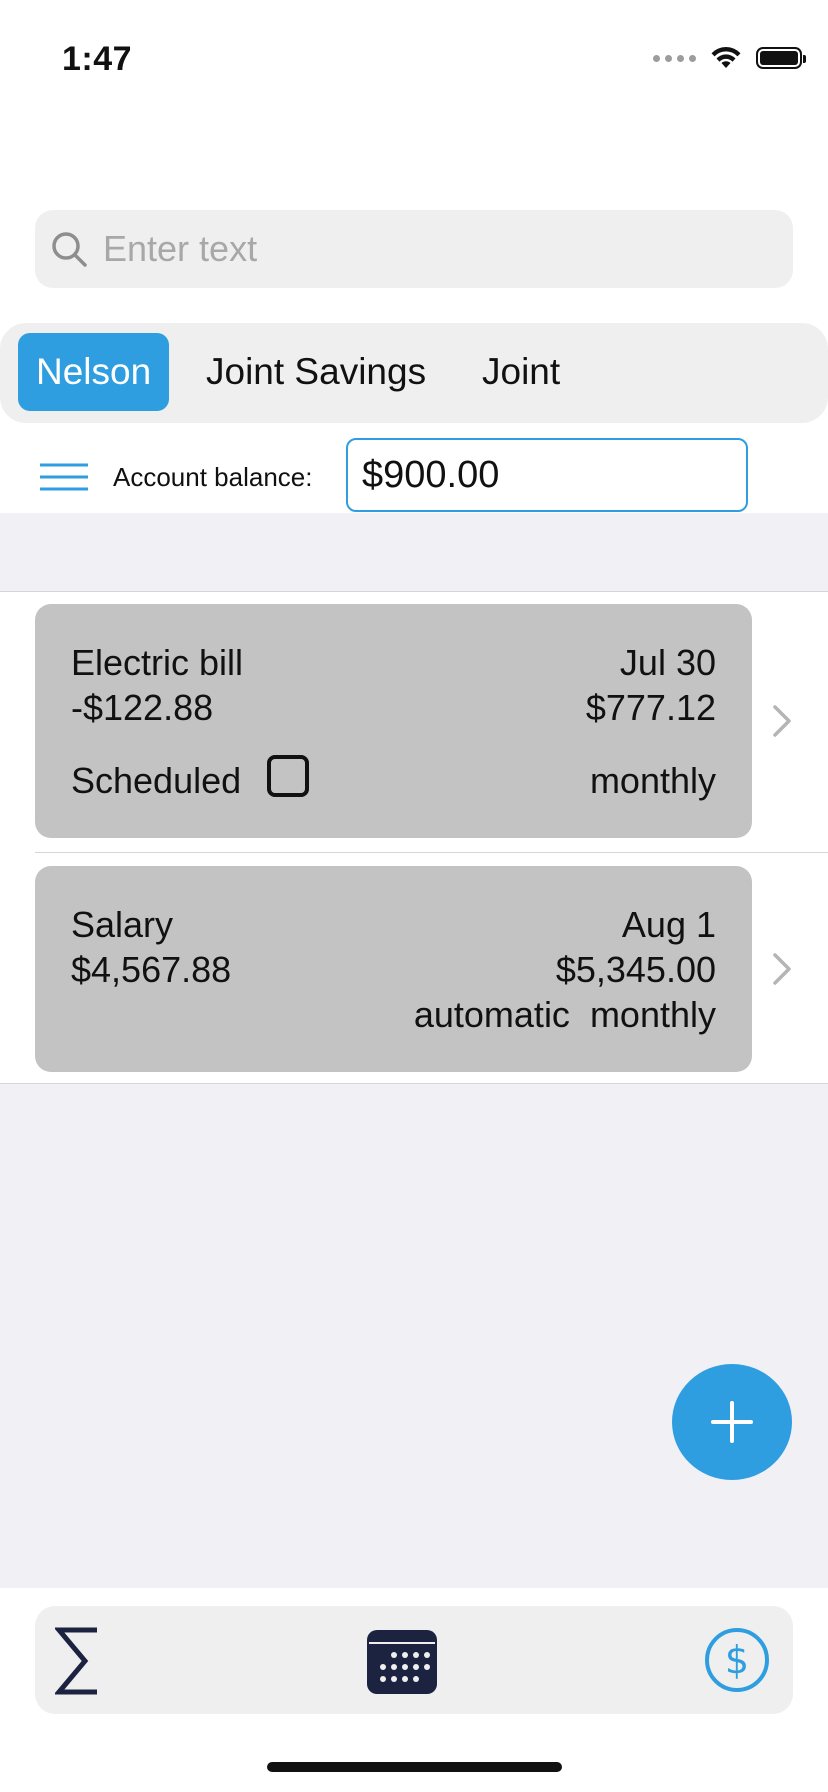 The image size is (828, 1792). Describe the element at coordinates (423, 249) in the screenshot. I see `search-input` at that location.